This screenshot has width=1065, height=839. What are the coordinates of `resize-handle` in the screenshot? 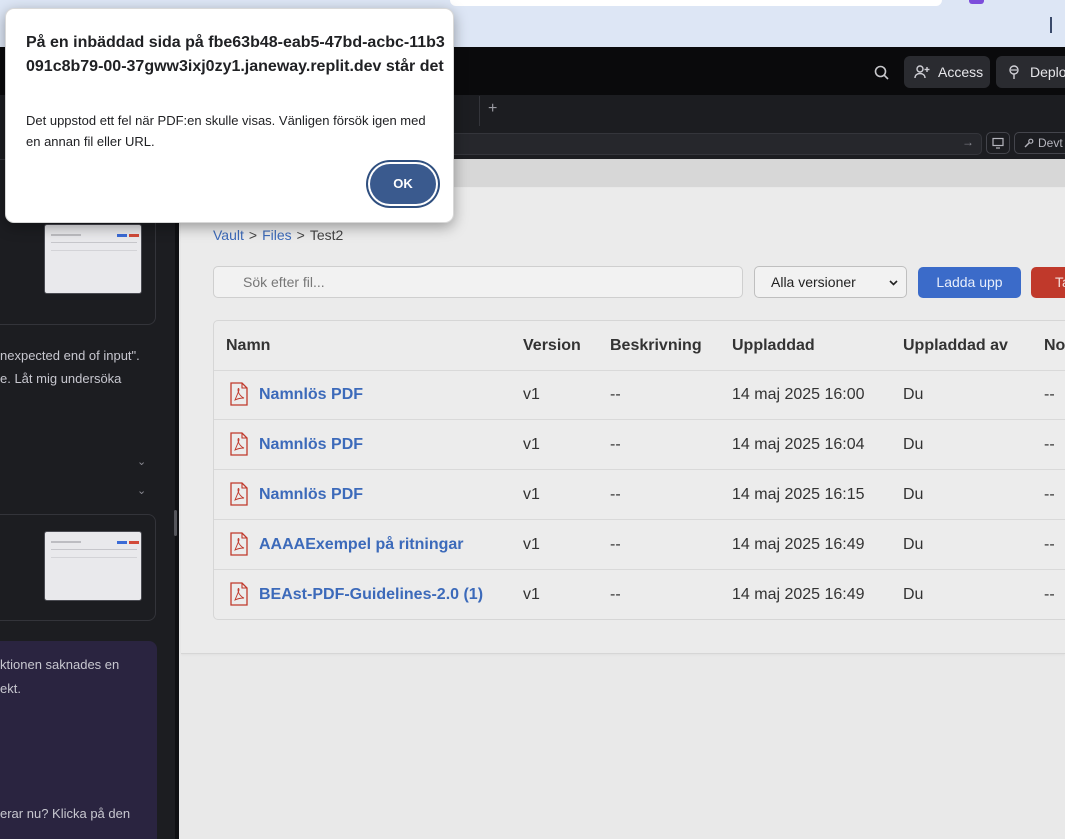 It's located at (175, 523).